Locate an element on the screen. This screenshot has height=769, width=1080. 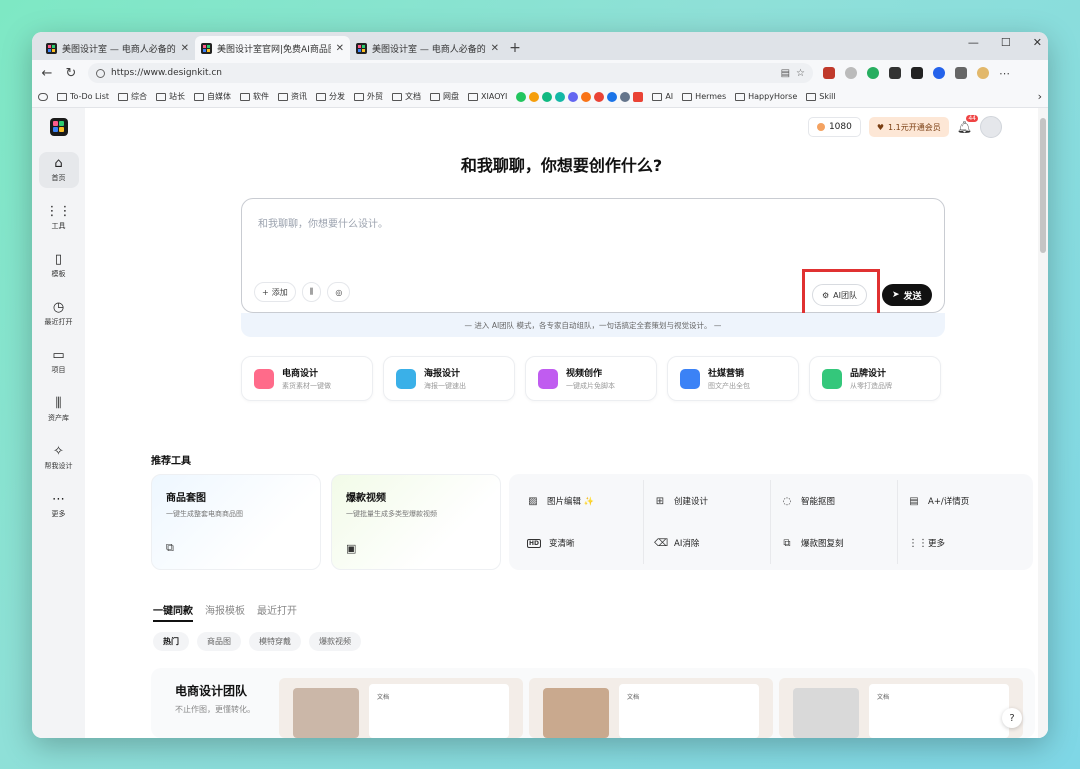
library-button: ⫼ is located at coordinates (311, 292).